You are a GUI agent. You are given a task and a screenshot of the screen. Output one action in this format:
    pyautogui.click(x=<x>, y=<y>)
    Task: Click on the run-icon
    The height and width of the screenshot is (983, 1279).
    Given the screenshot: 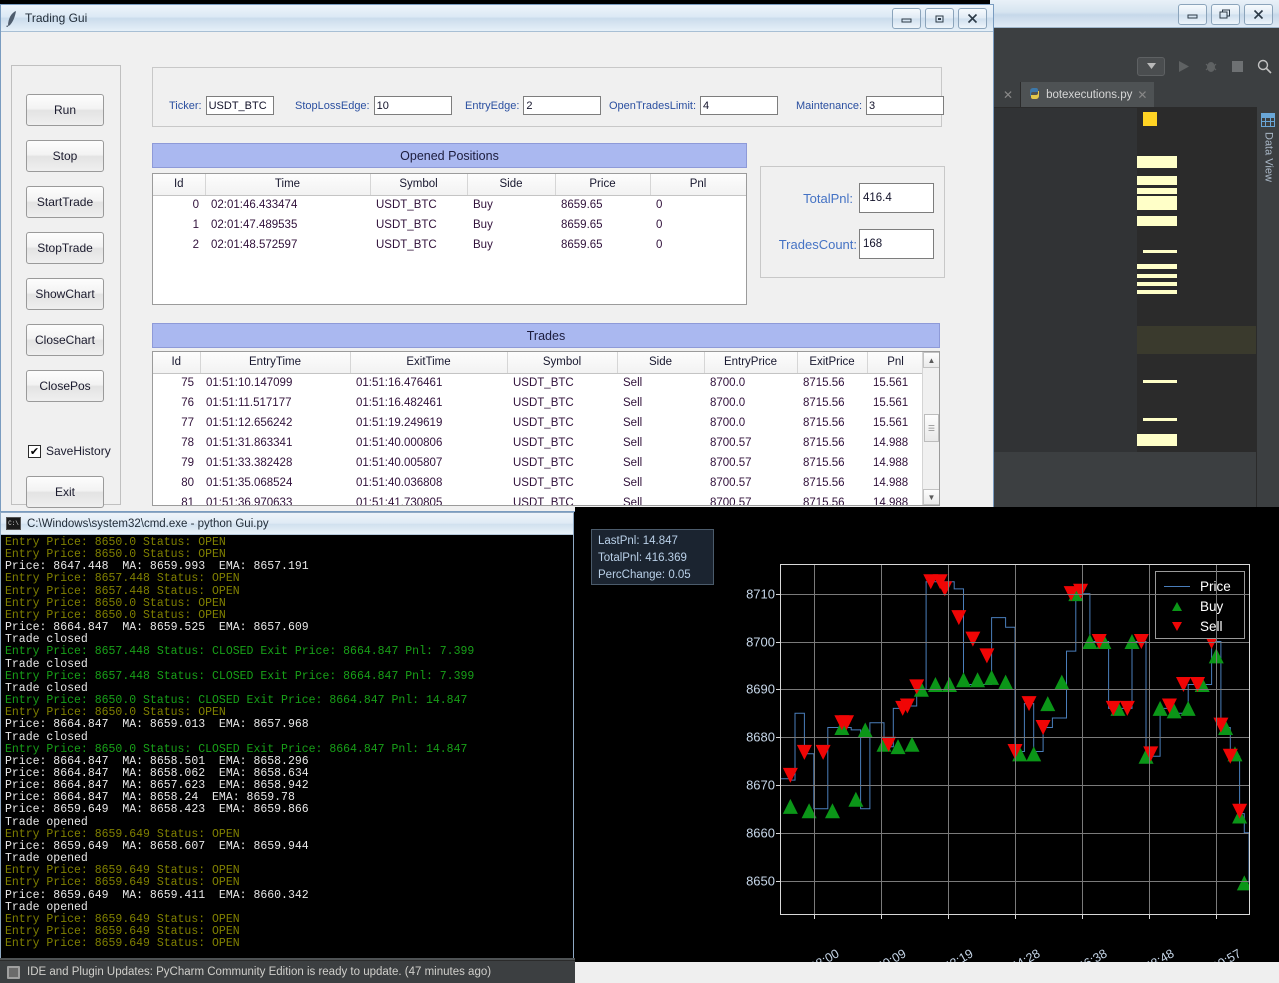 What is the action you would take?
    pyautogui.click(x=1183, y=66)
    